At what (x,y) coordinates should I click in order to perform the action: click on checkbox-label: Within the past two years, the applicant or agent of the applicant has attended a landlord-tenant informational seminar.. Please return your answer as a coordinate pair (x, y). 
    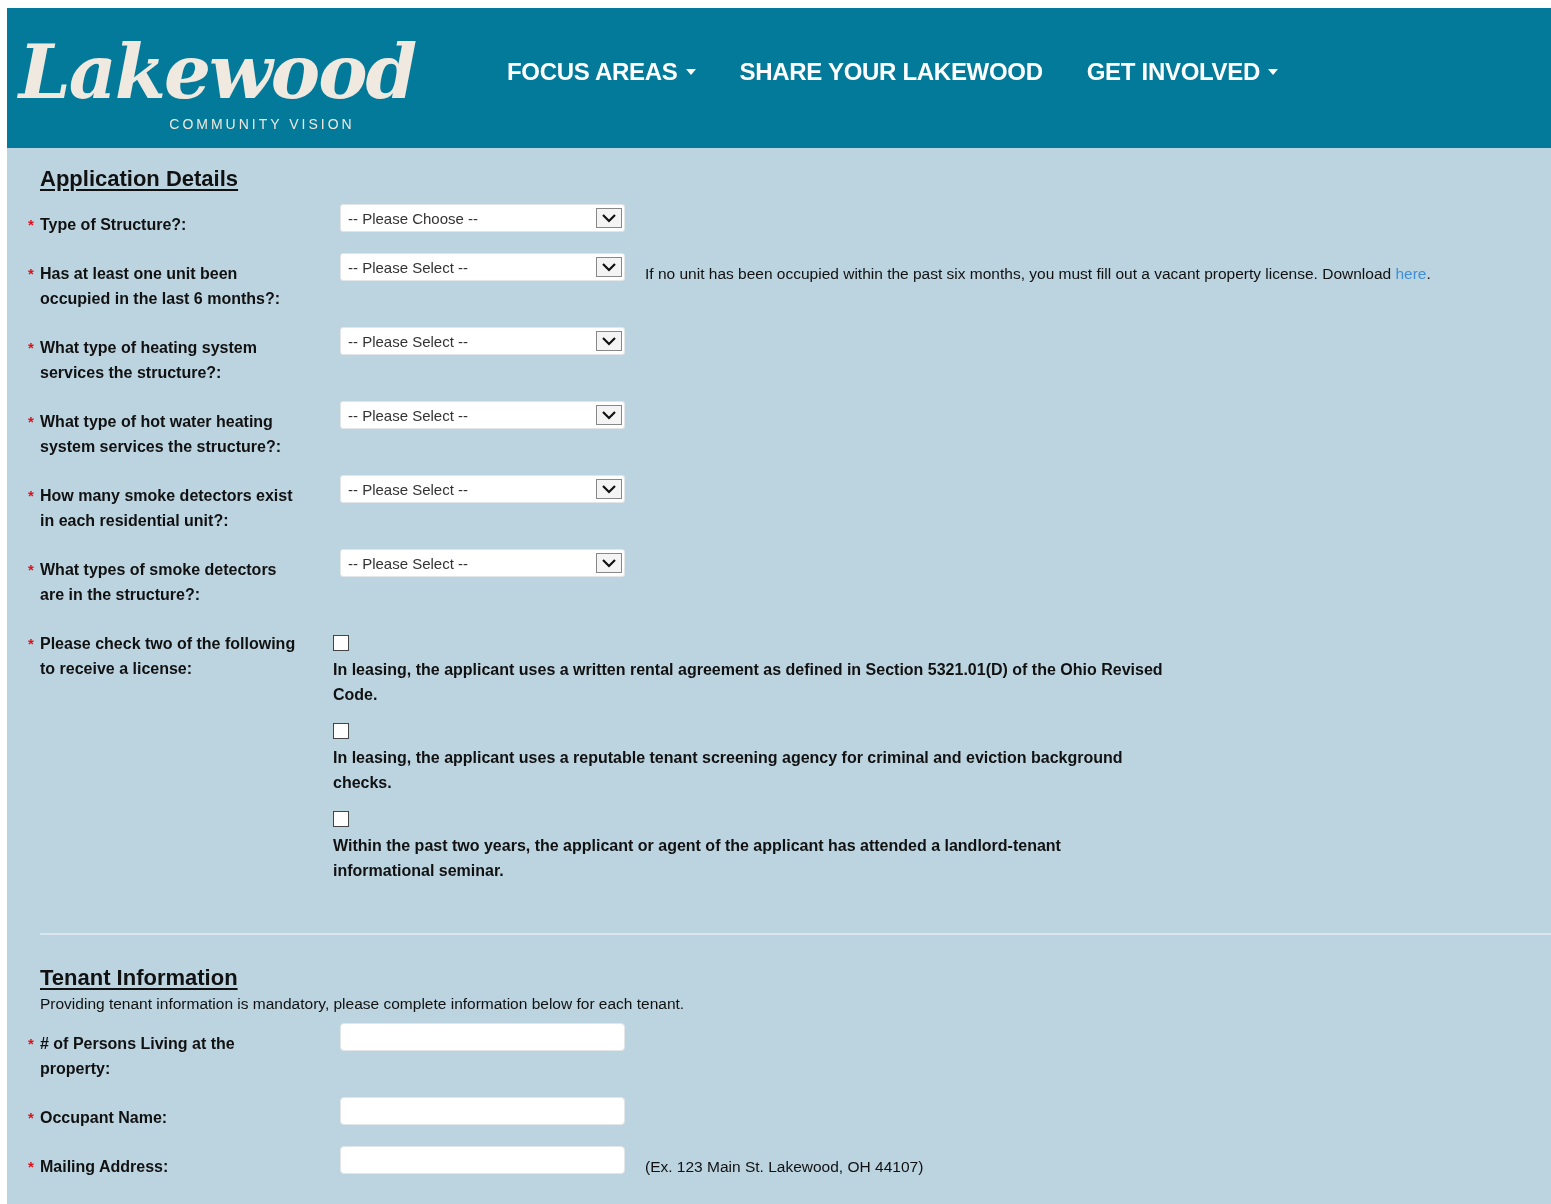
    Looking at the image, I should click on (697, 858).